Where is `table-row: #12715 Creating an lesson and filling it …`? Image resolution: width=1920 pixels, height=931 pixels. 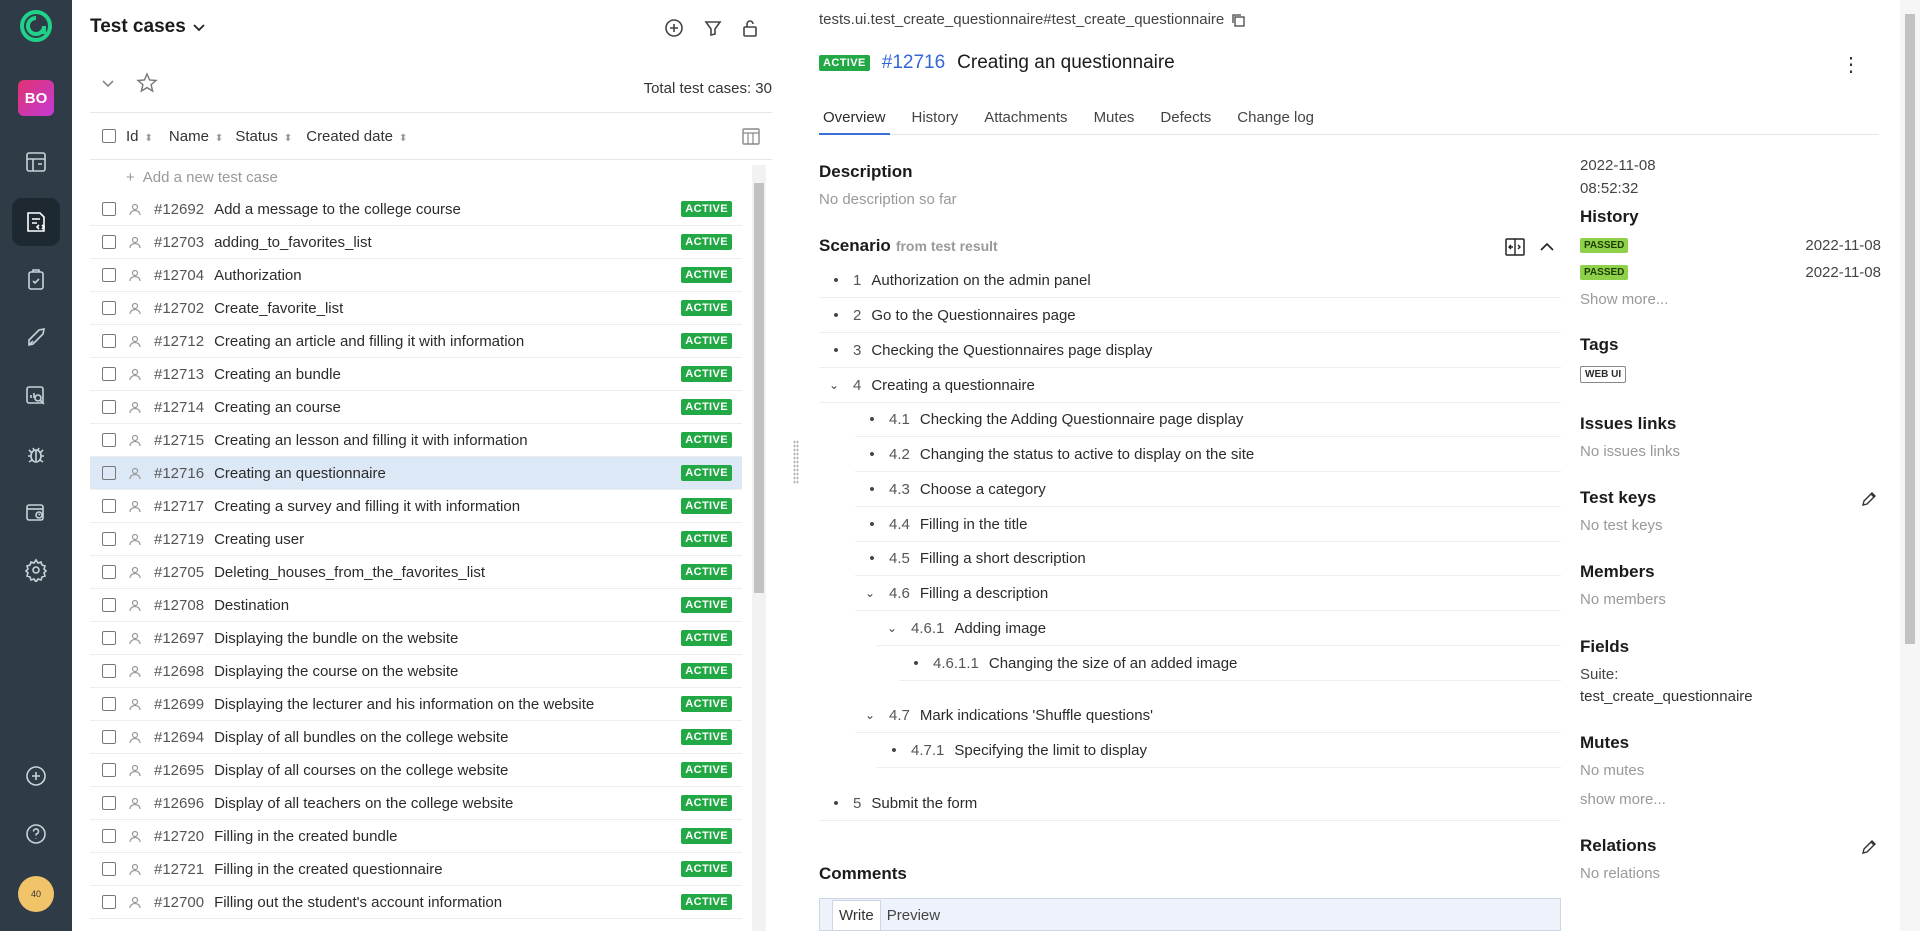
table-row: #12715 Creating an lesson and filling it … is located at coordinates (416, 440).